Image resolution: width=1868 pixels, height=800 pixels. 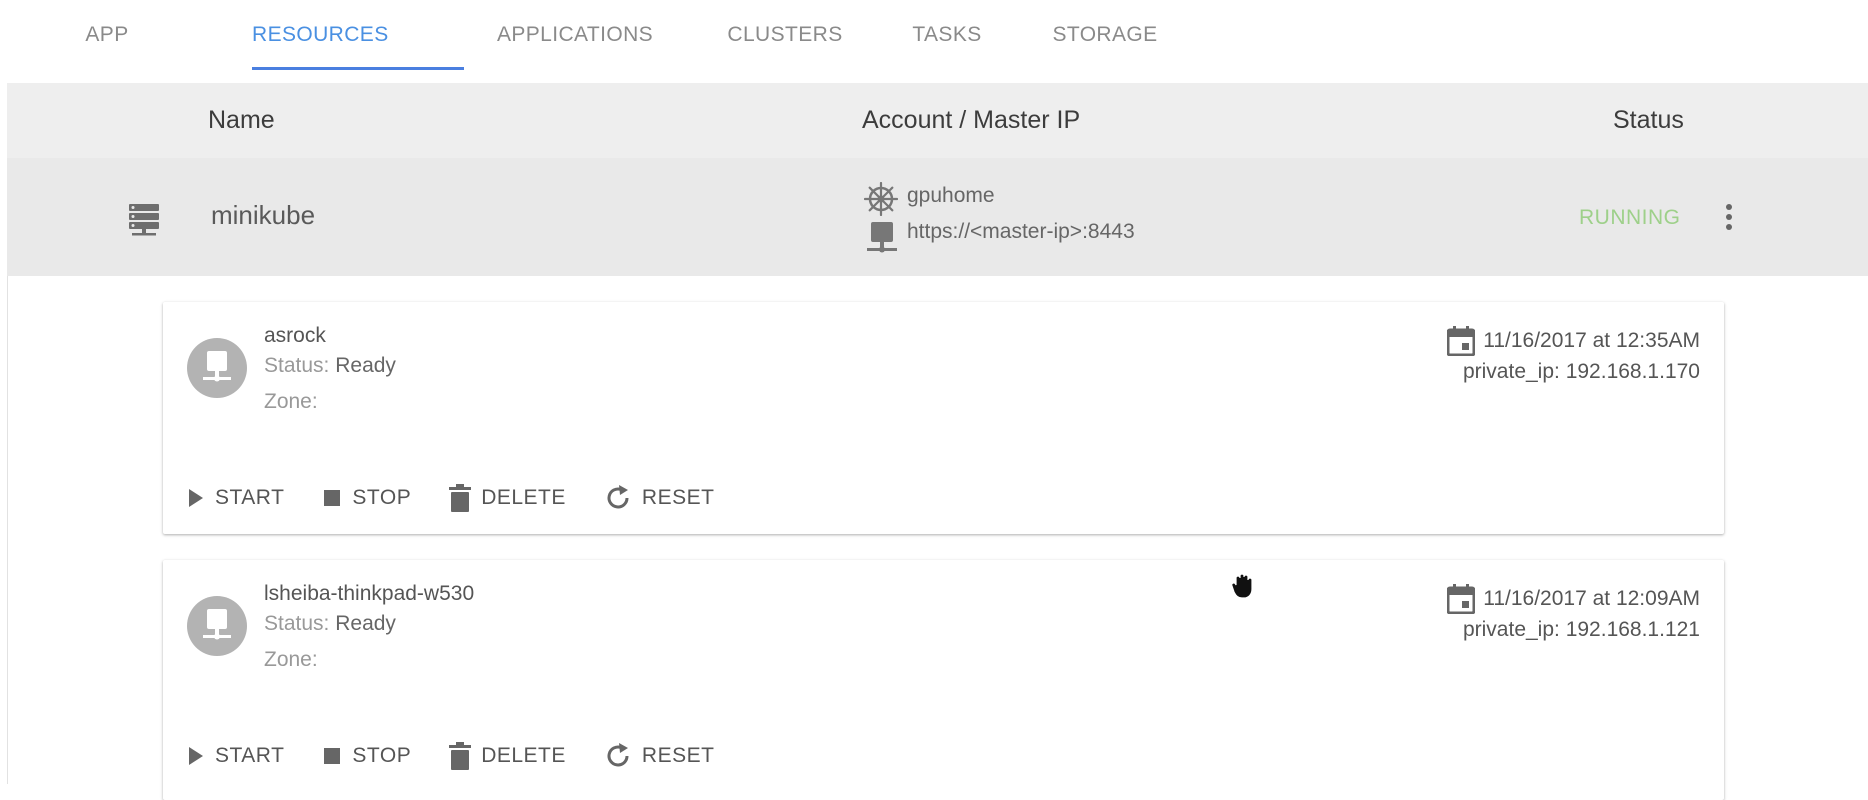 What do you see at coordinates (263, 215) in the screenshot?
I see `resource-name: minikube` at bounding box center [263, 215].